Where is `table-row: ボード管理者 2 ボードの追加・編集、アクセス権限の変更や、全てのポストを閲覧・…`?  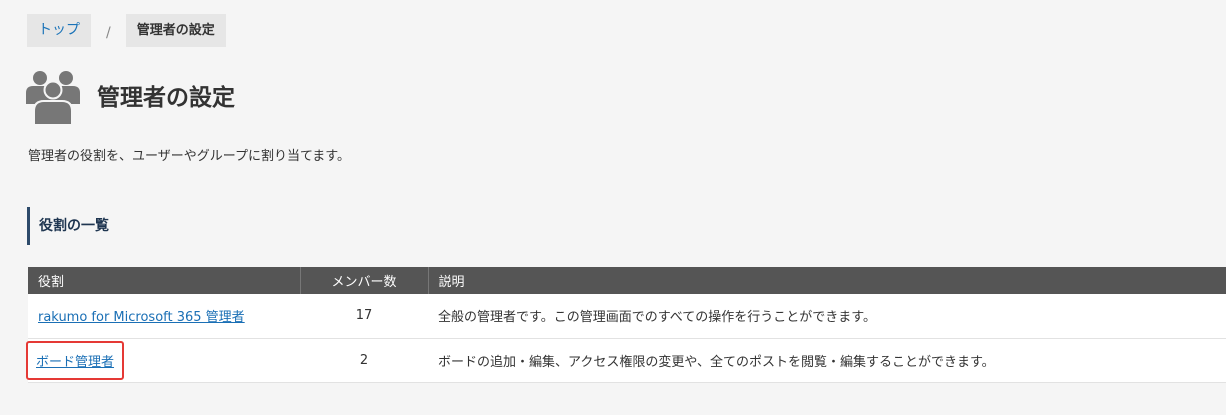 table-row: ボード管理者 2 ボードの追加・編集、アクセス権限の変更や、全てのポストを閲覧・… is located at coordinates (626, 360).